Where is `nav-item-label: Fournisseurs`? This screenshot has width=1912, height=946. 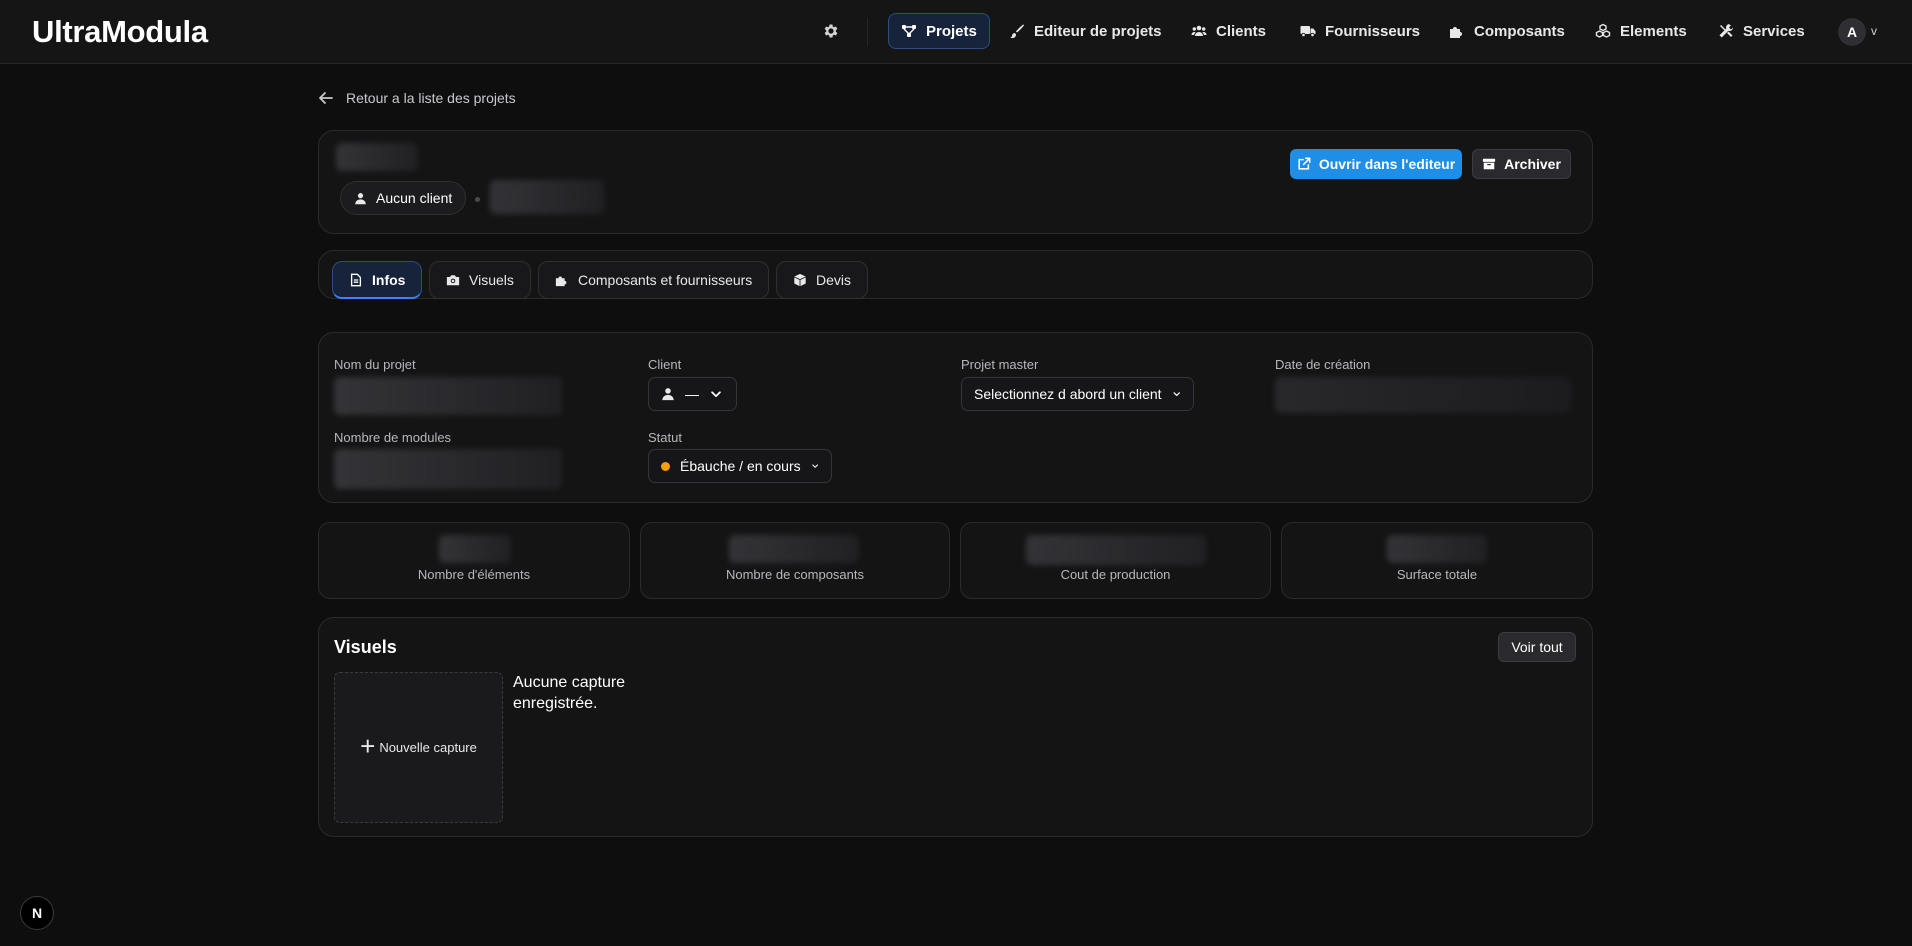 nav-item-label: Fournisseurs is located at coordinates (1373, 31).